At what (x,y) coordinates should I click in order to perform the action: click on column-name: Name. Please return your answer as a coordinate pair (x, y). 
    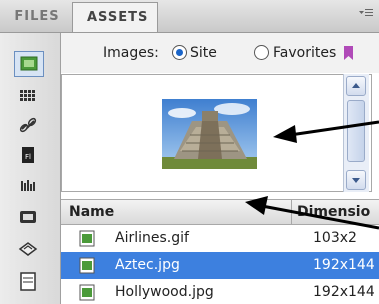
    Looking at the image, I should click on (91, 212).